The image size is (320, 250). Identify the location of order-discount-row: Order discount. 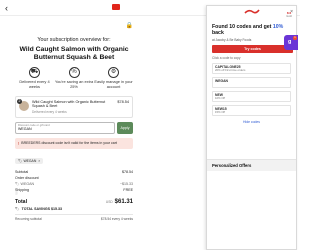
(27, 177).